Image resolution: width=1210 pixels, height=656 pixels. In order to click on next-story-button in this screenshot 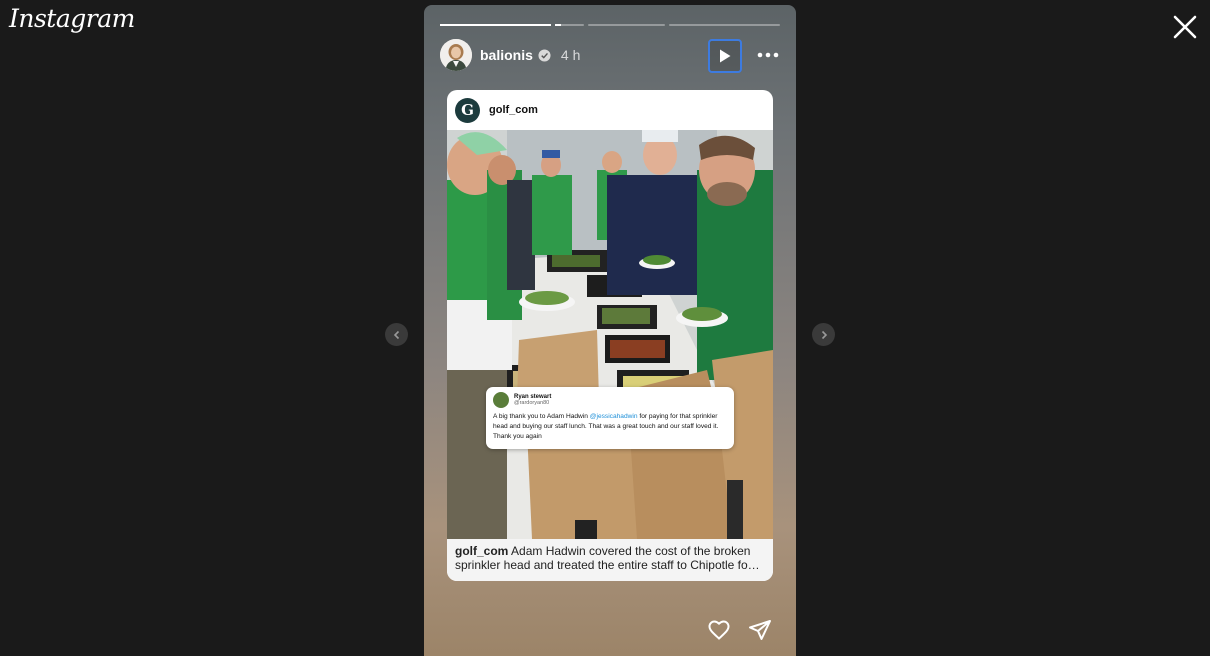, I will do `click(823, 334)`.